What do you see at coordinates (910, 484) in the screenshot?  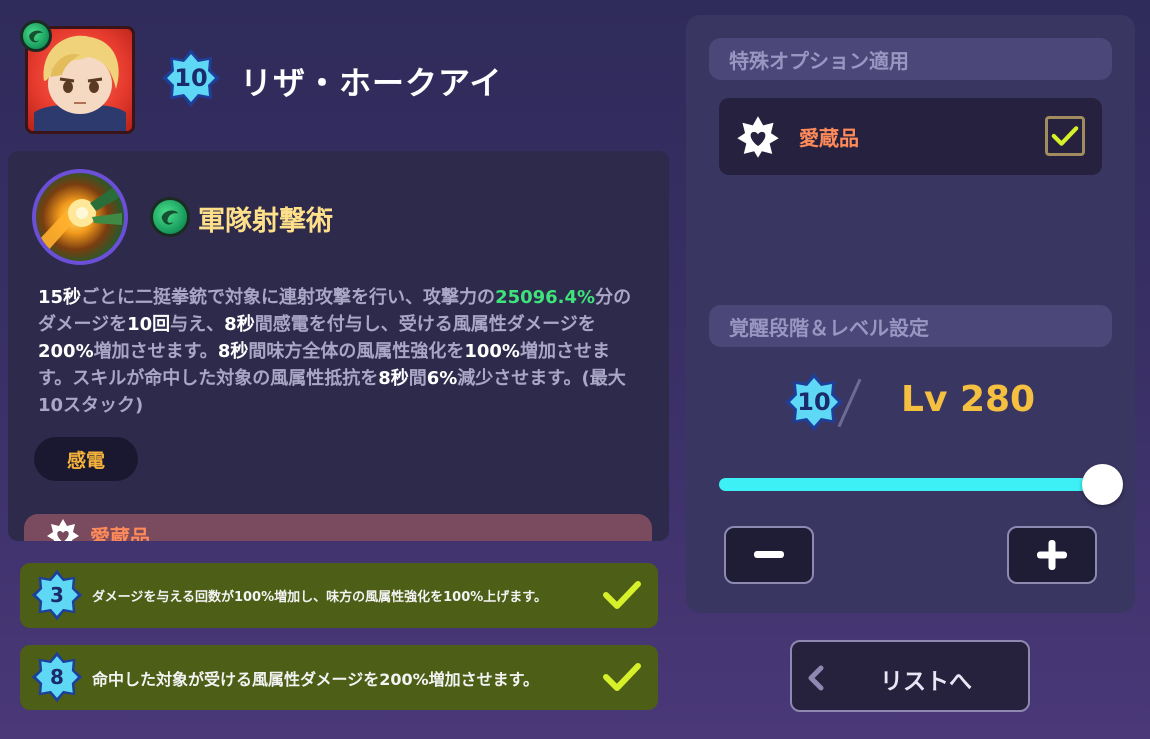 I see `level-slider-track` at bounding box center [910, 484].